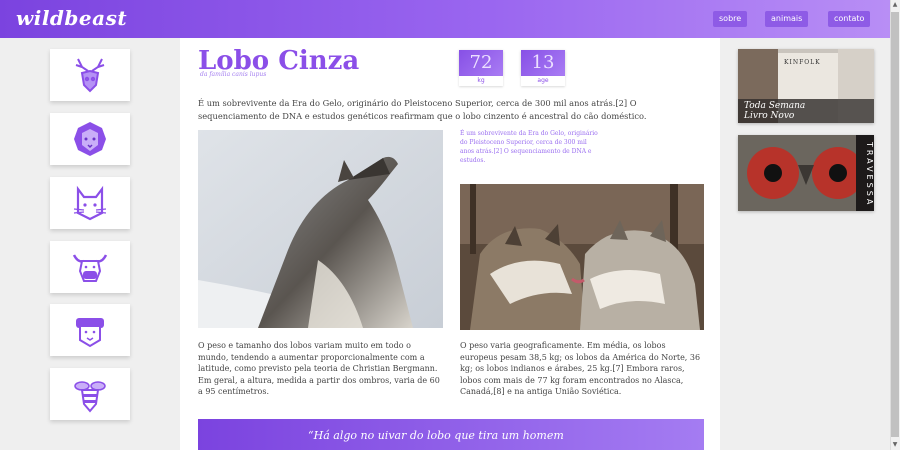  I want to click on lion-icon, so click(90, 139).